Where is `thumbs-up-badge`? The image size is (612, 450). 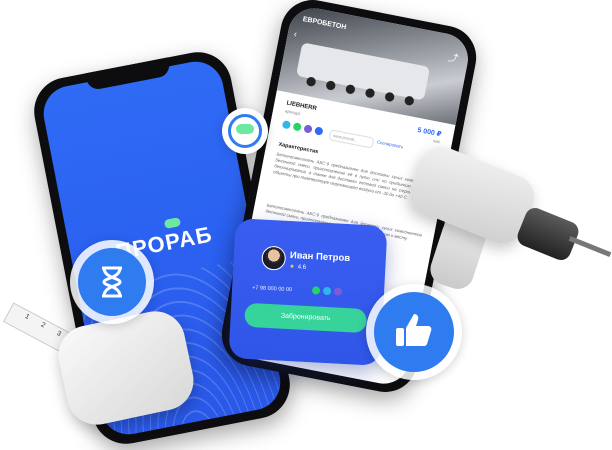
thumbs-up-badge is located at coordinates (414, 332).